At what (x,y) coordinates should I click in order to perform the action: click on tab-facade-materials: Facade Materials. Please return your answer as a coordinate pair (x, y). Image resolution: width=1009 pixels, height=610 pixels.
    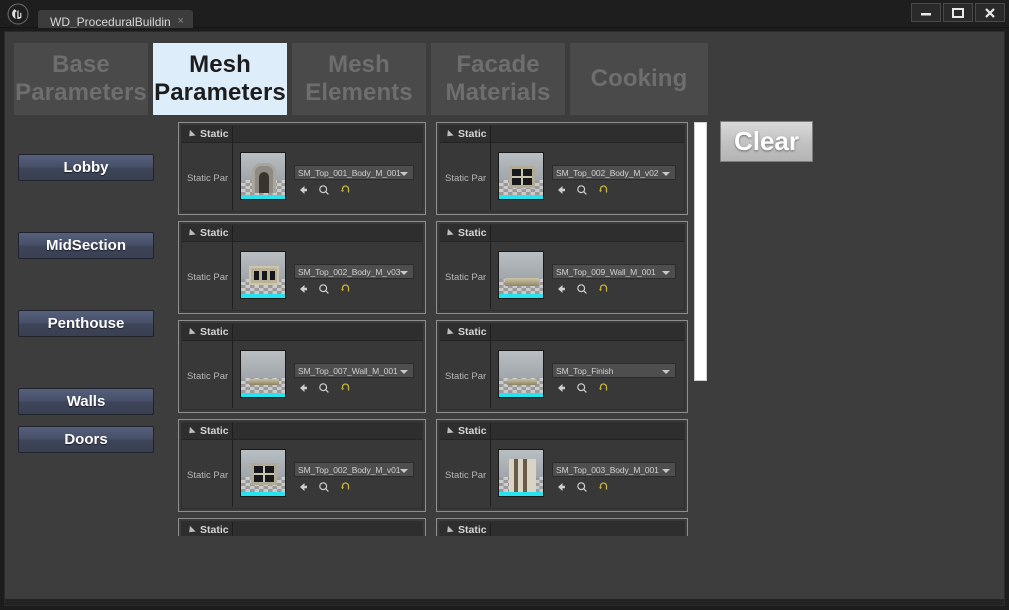
    Looking at the image, I should click on (498, 79).